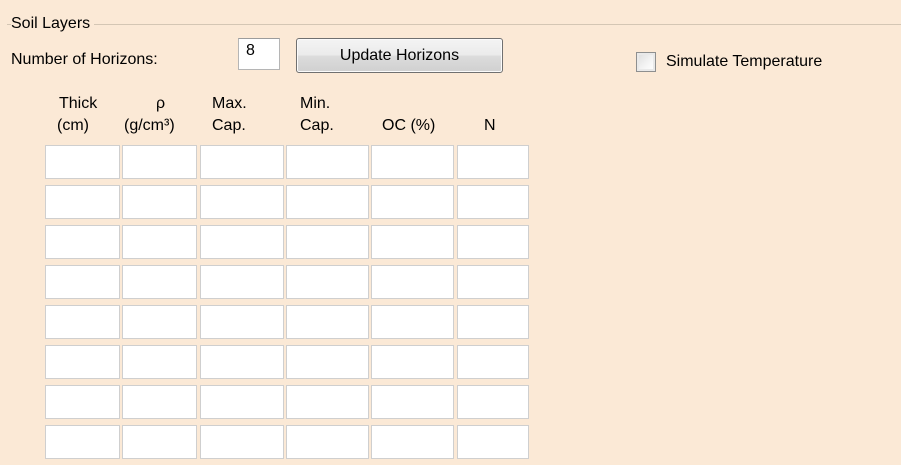 The height and width of the screenshot is (465, 901). I want to click on col-thick-line1: Thick, so click(78, 103).